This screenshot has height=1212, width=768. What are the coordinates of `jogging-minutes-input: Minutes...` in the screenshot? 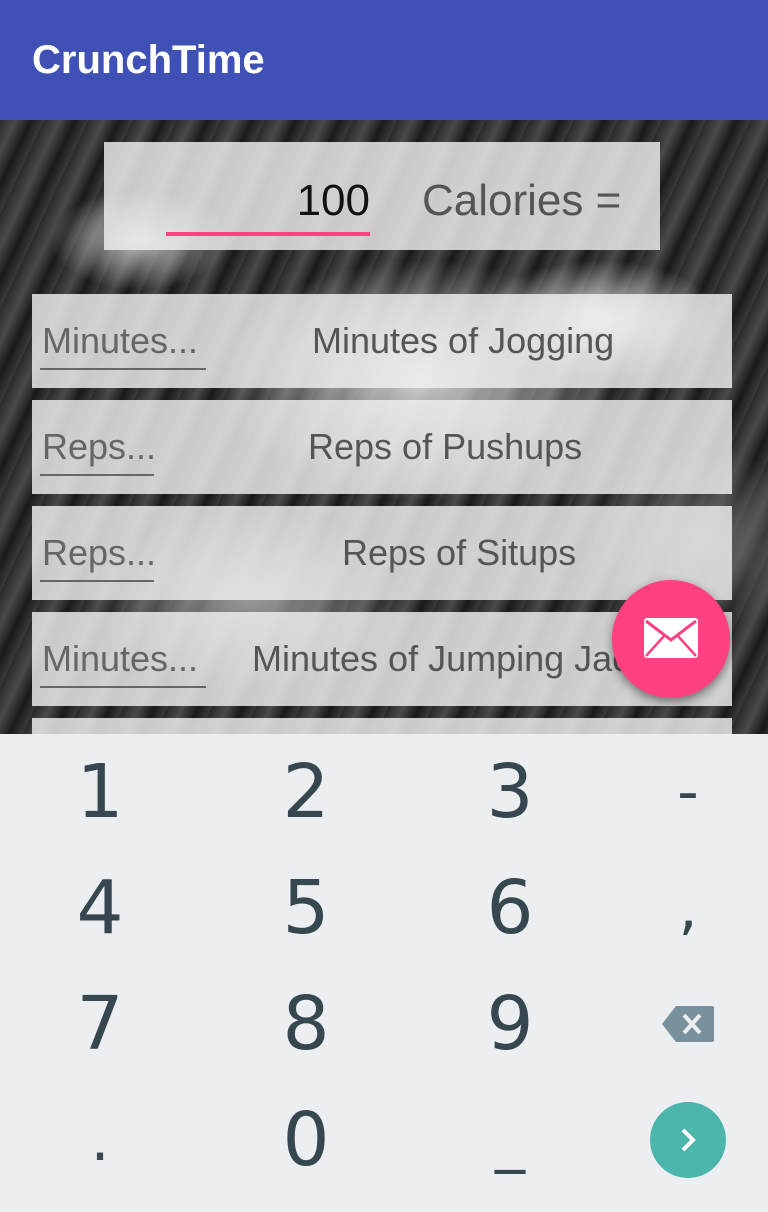 It's located at (120, 341).